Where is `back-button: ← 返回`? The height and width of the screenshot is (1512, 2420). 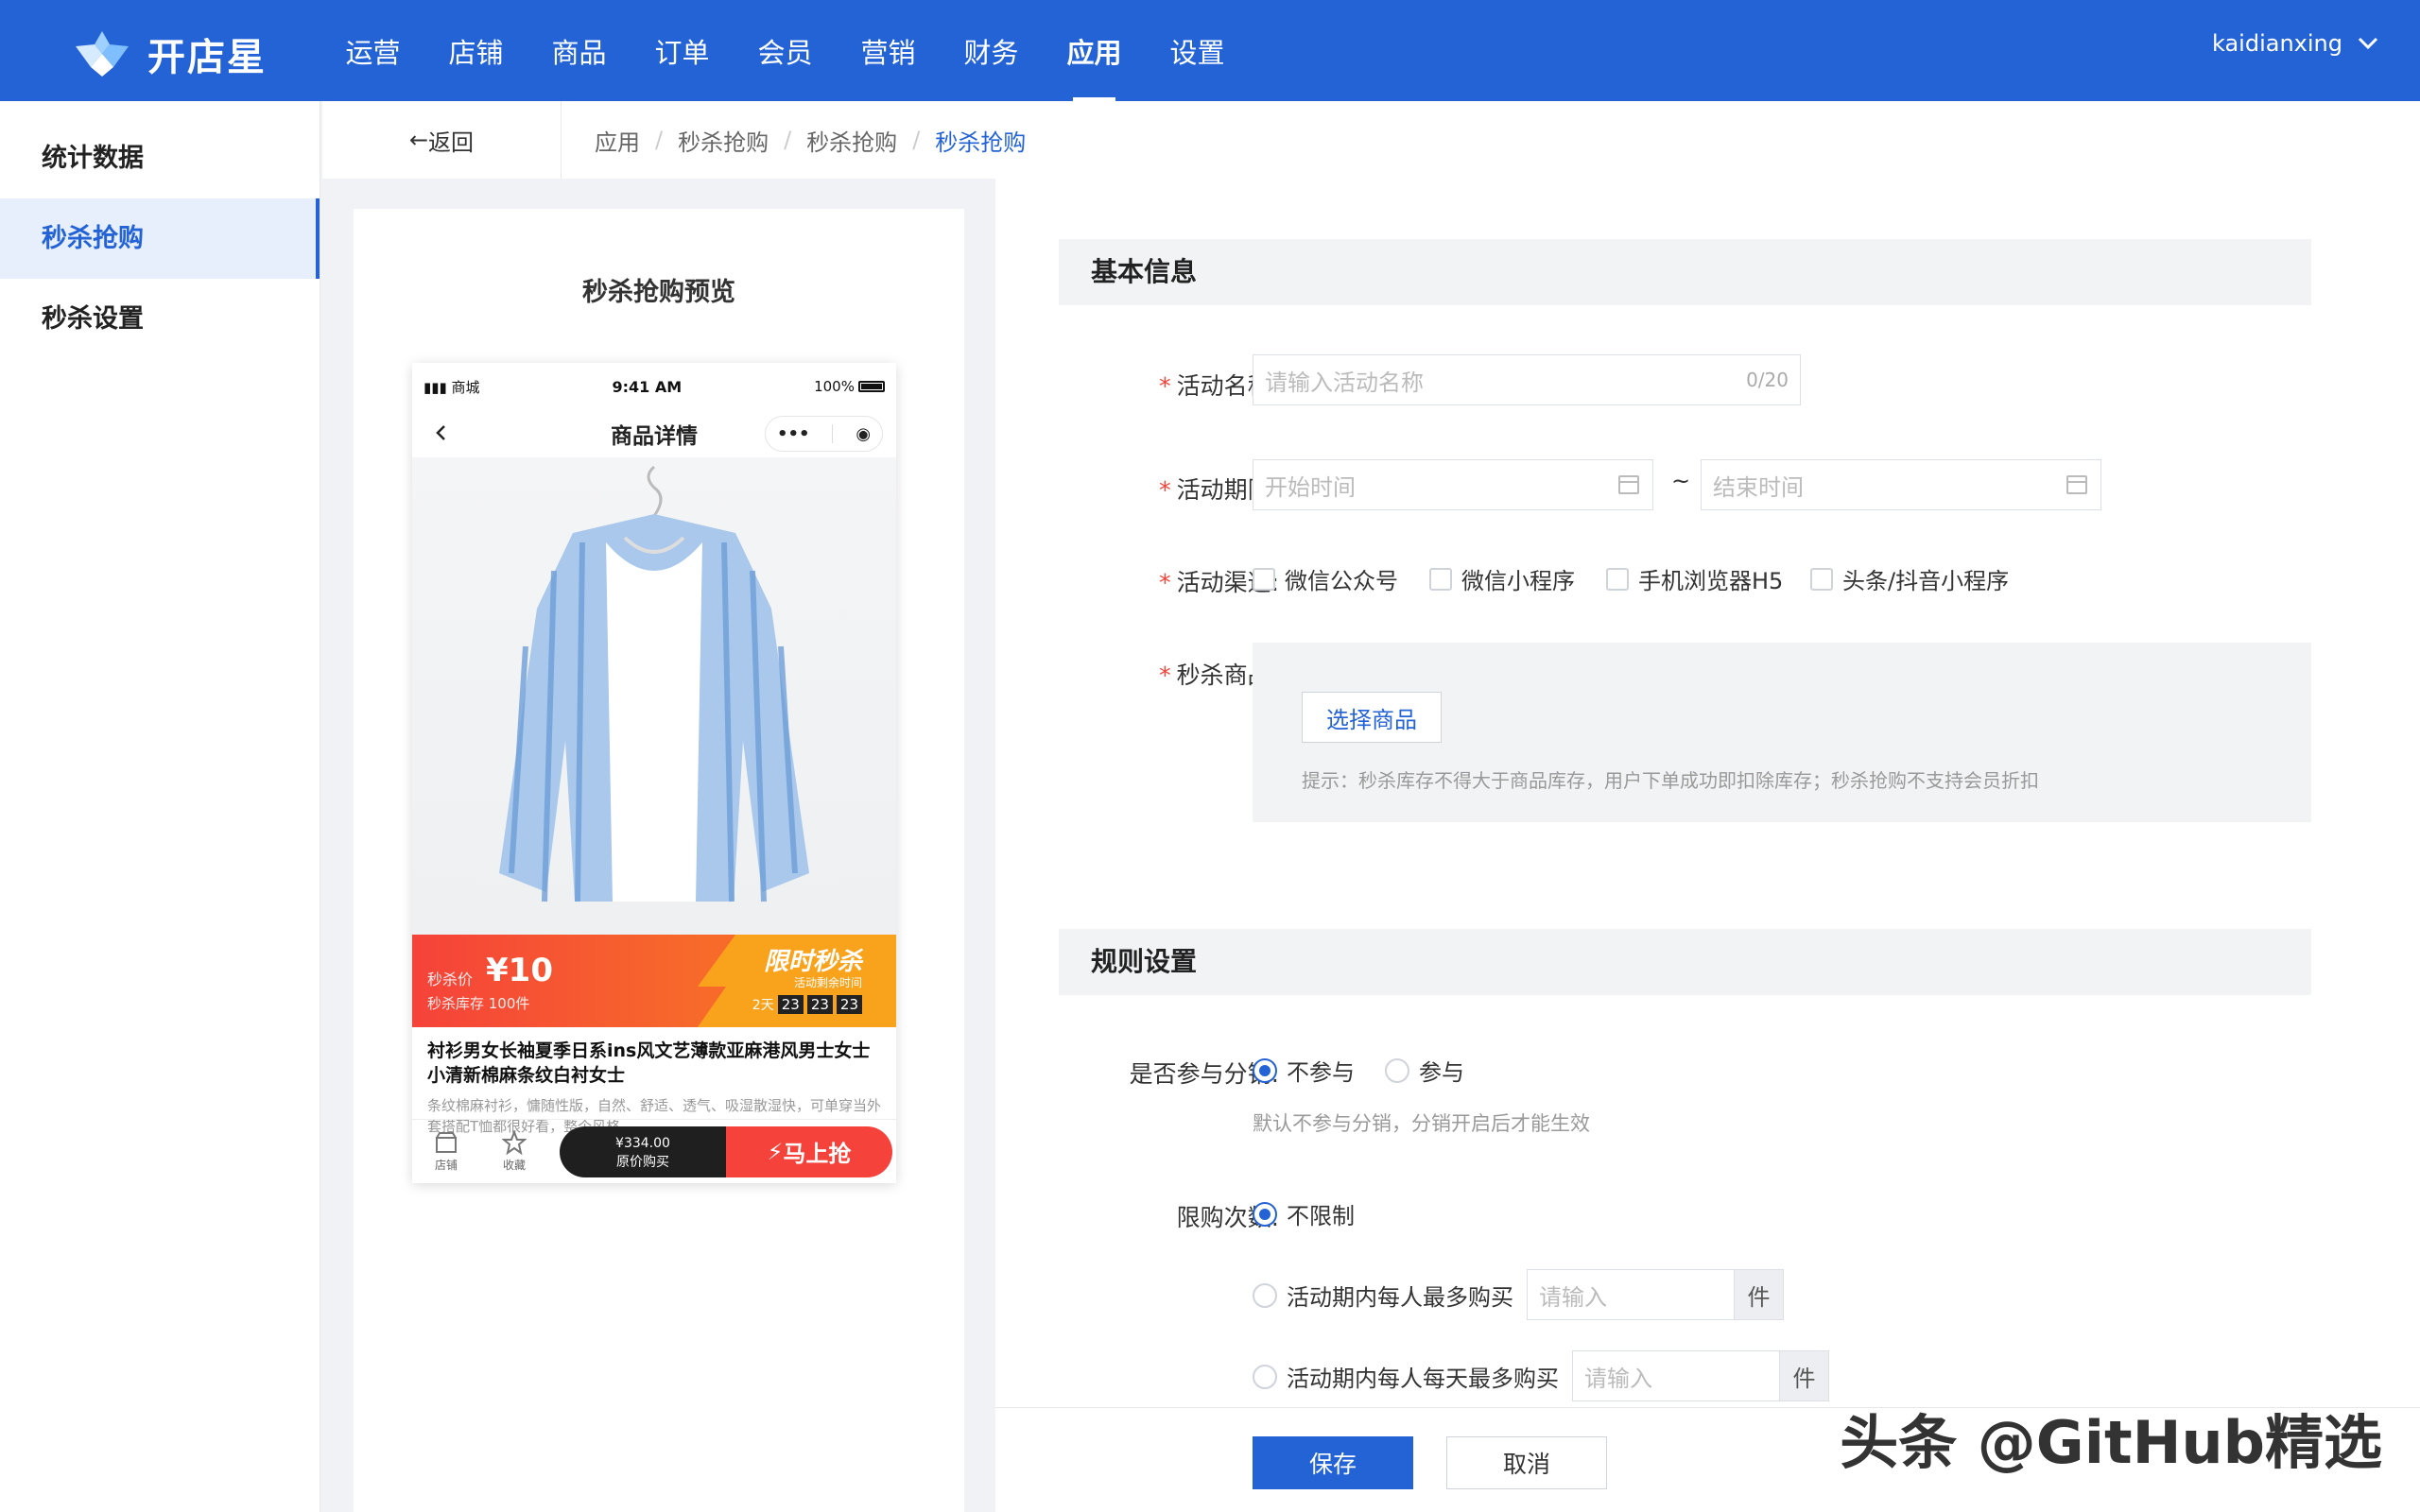 back-button: ← 返回 is located at coordinates (442, 140).